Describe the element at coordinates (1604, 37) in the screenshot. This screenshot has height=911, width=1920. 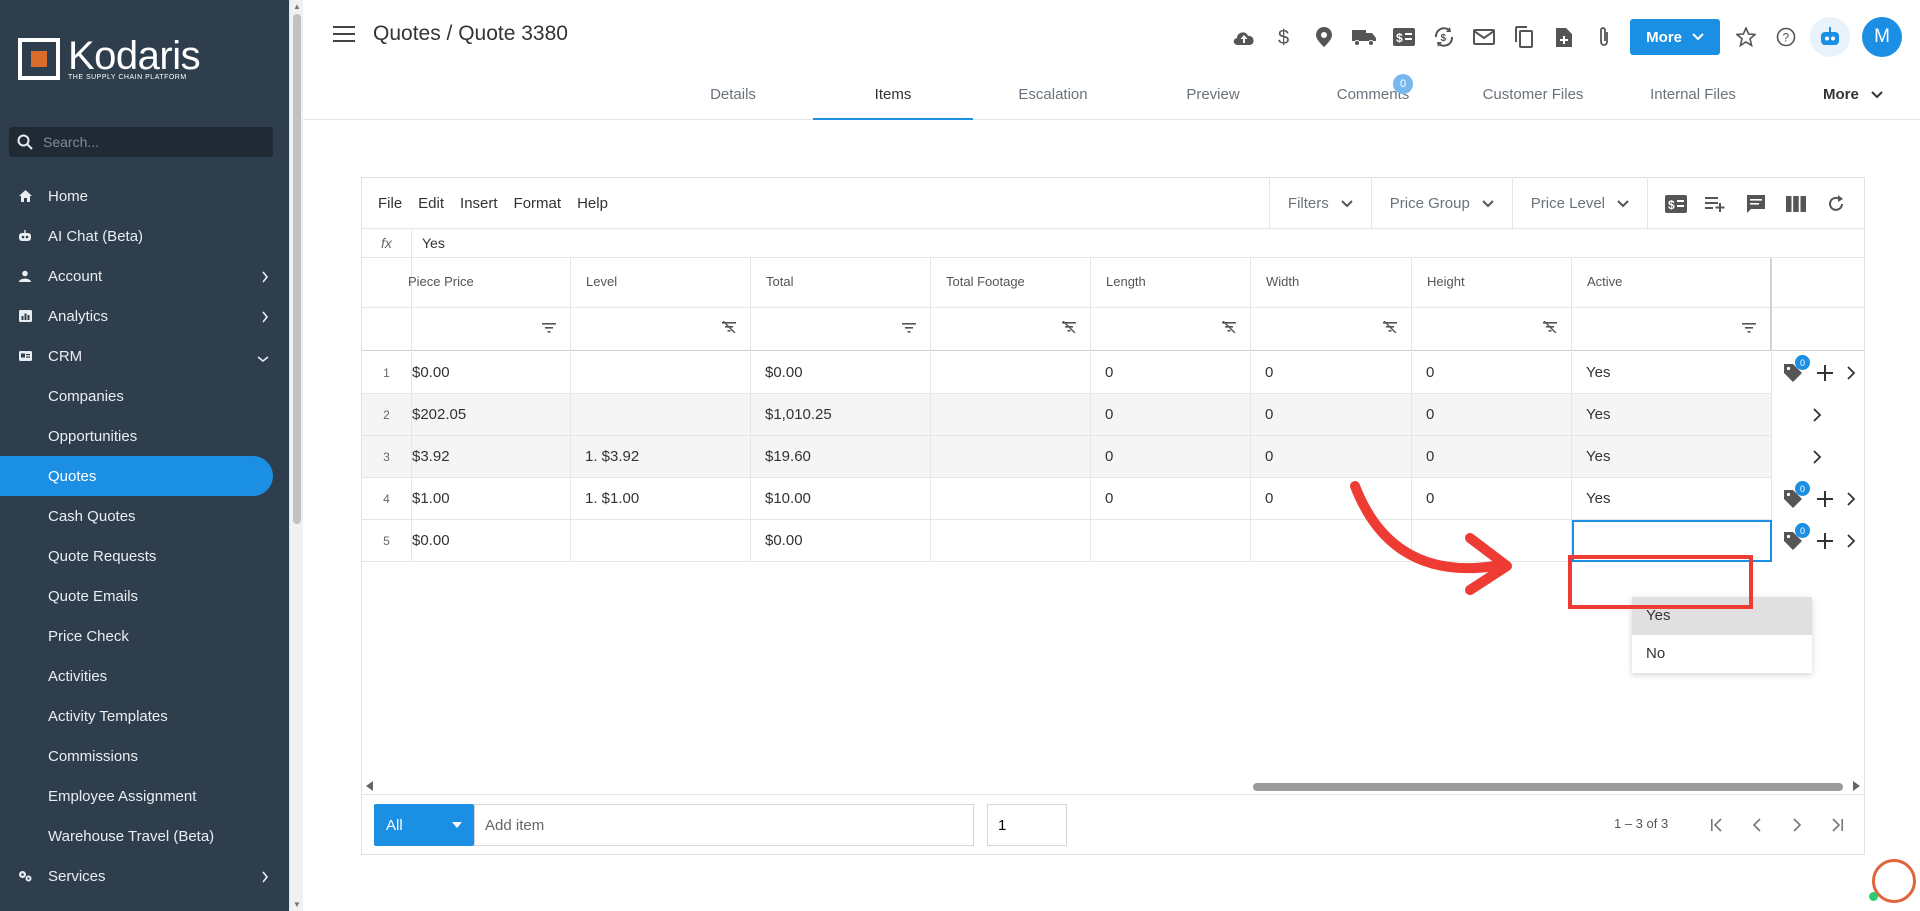
I see `attachment-icon` at that location.